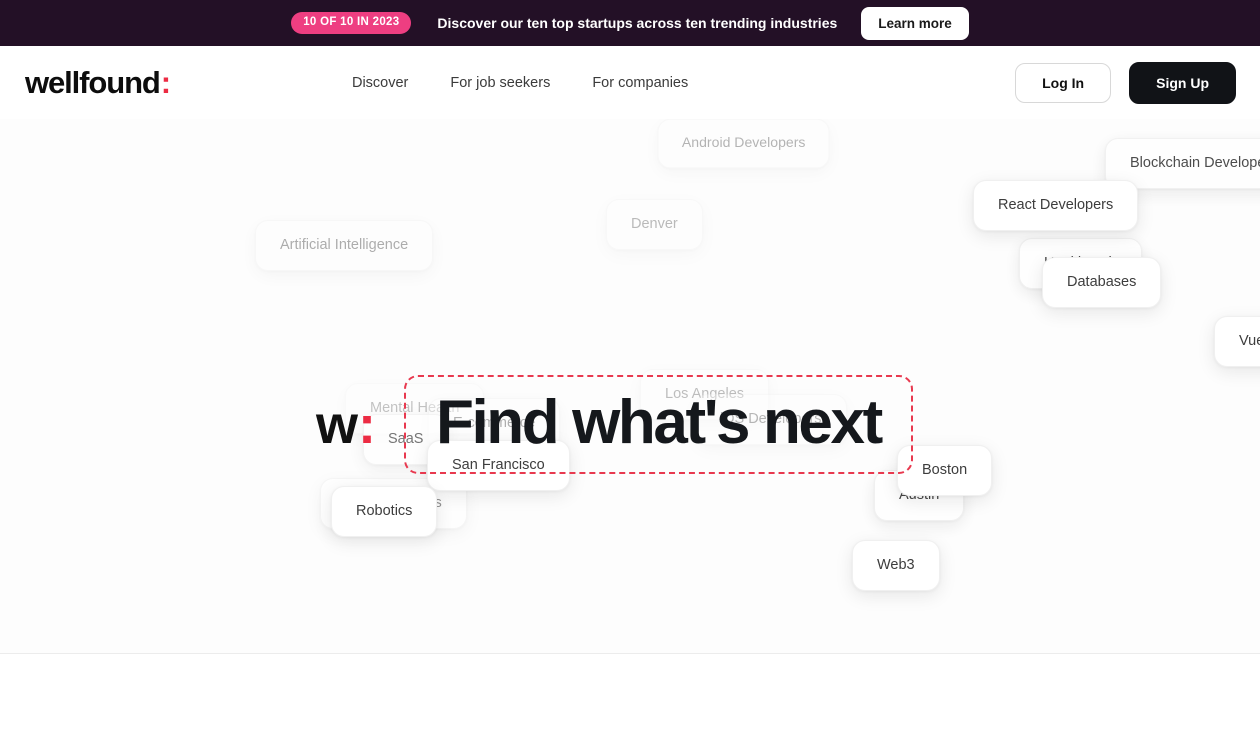  What do you see at coordinates (380, 83) in the screenshot?
I see `nav-item-discover: Discover` at bounding box center [380, 83].